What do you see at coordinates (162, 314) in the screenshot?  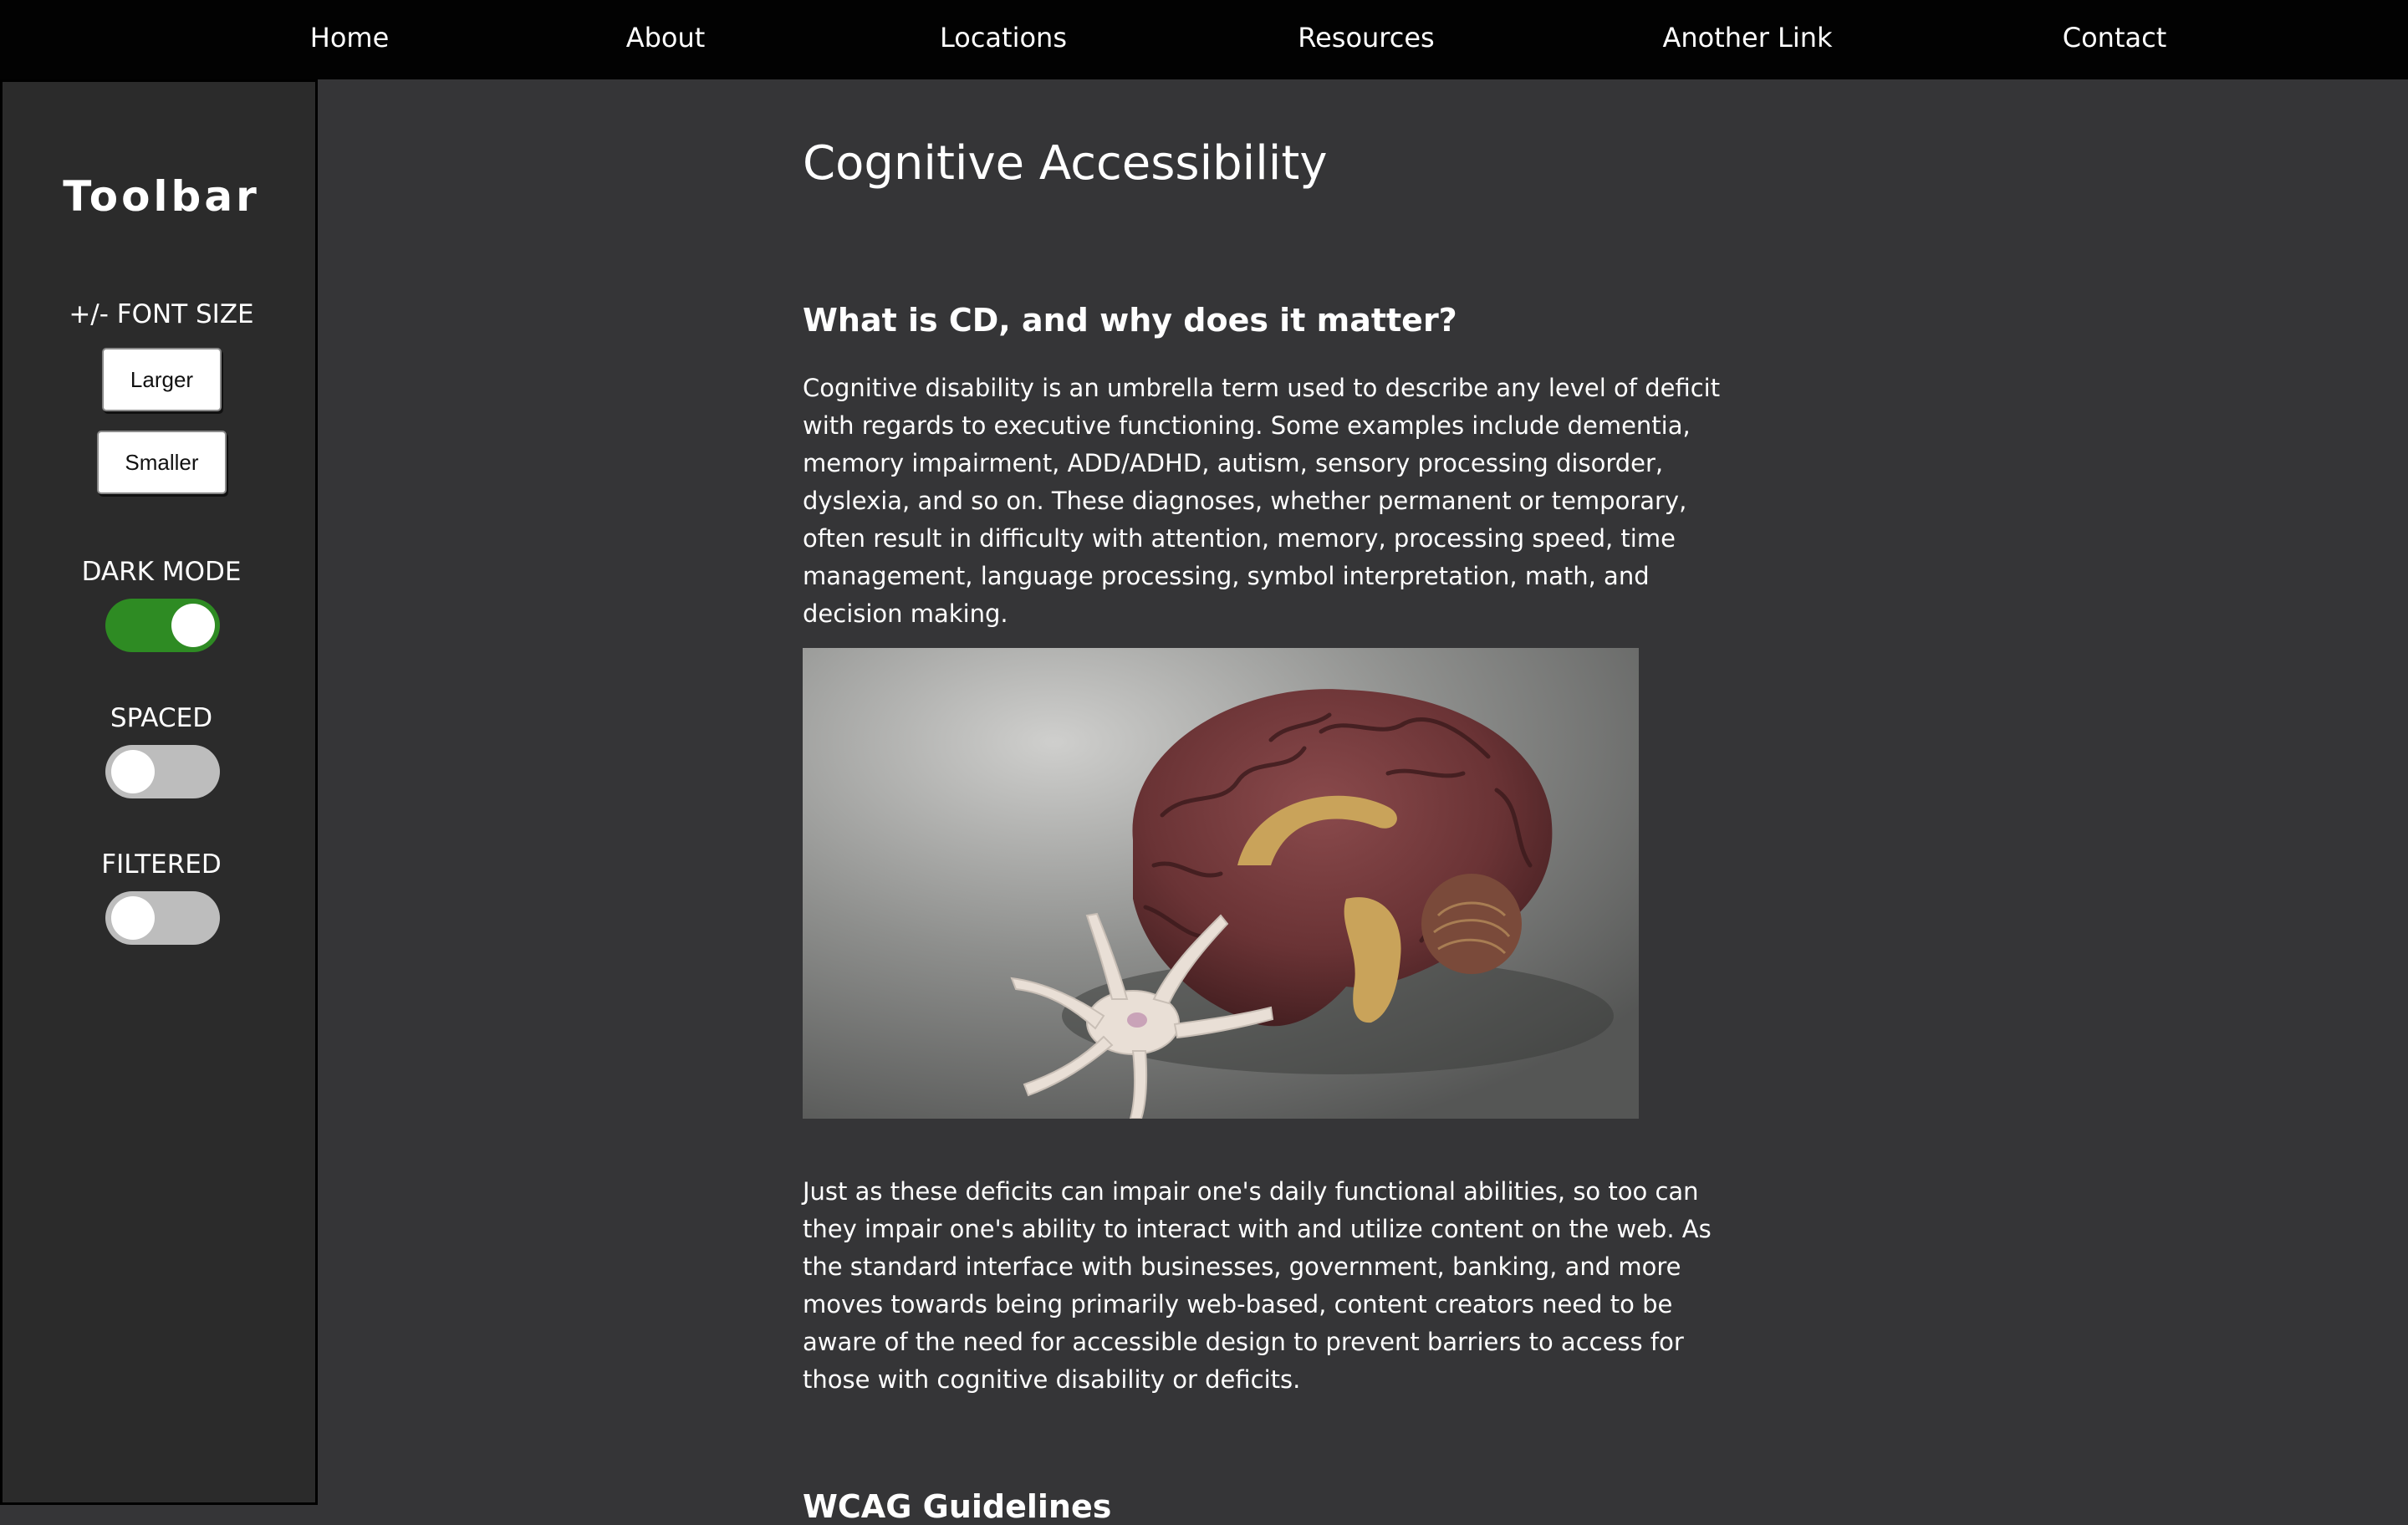 I see `font-size-label: +/- FONT SIZE` at bounding box center [162, 314].